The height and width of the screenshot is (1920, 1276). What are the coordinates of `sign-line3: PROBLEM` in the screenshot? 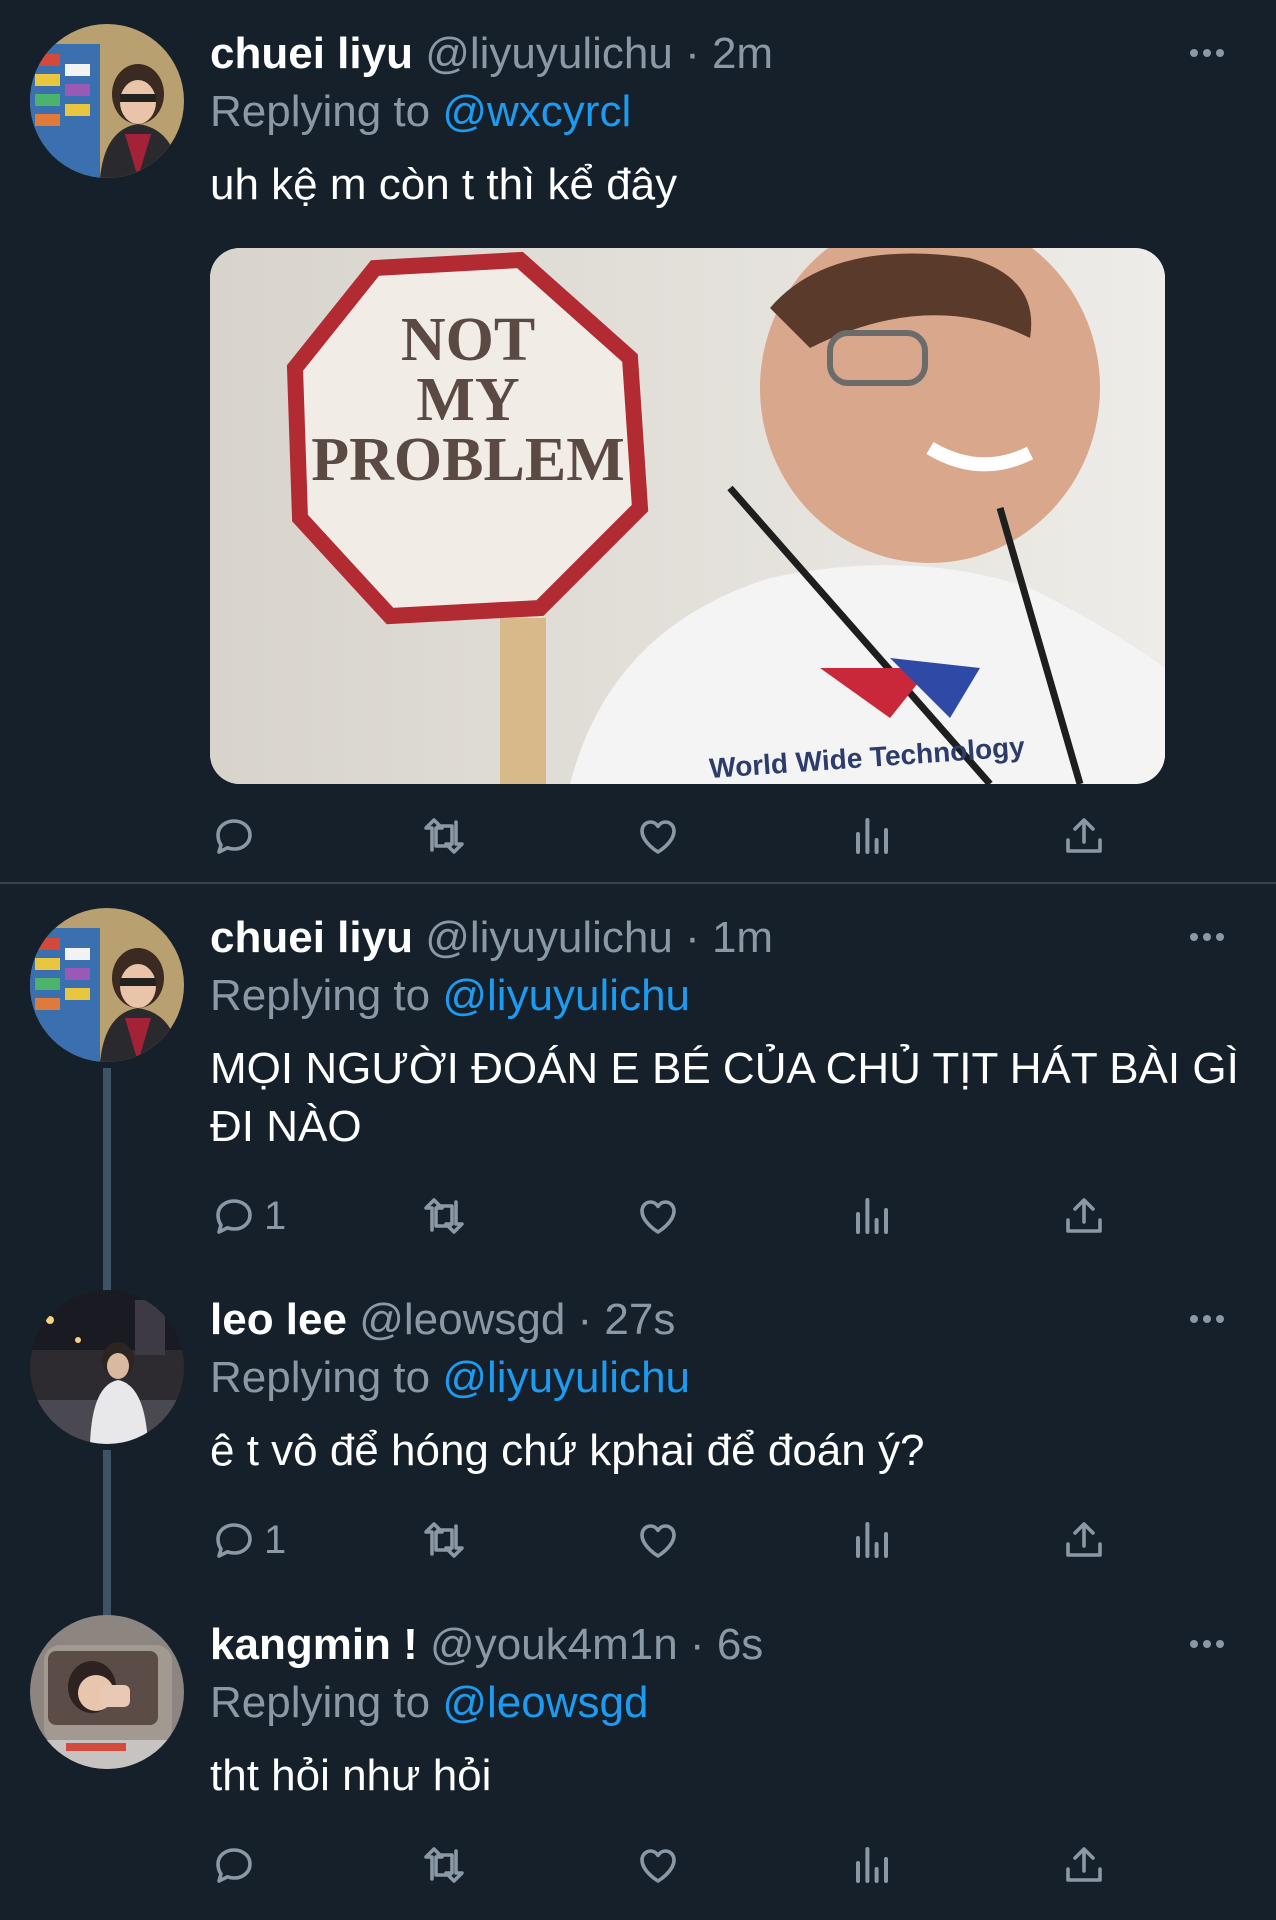 It's located at (467, 460).